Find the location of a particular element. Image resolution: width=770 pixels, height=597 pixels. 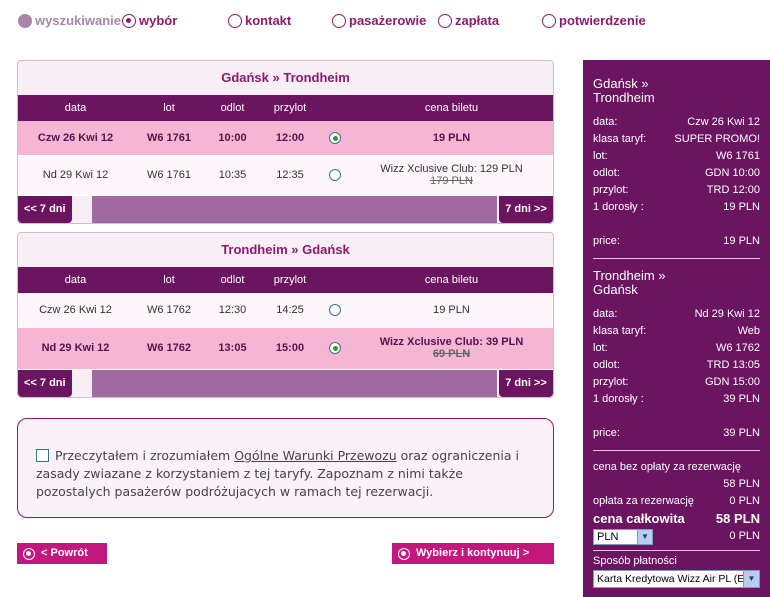

terms-checkbox is located at coordinates (42, 455).